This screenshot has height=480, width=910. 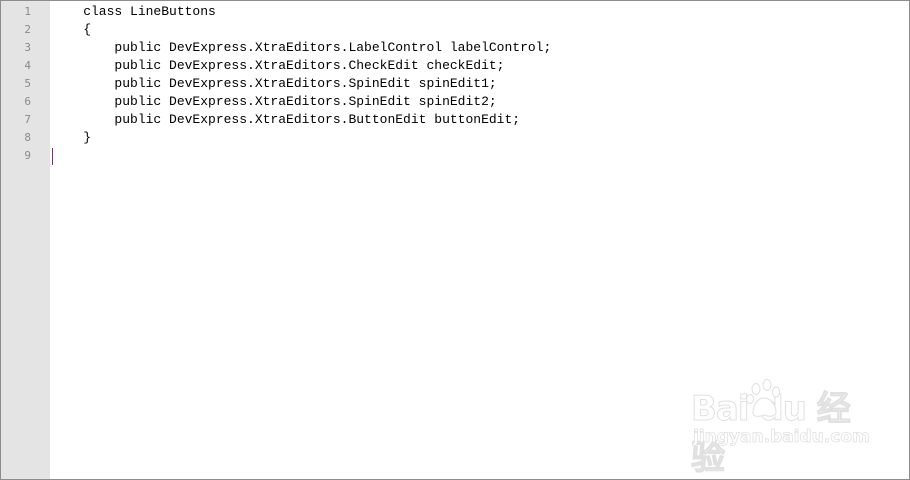 I want to click on line-number: 5, so click(x=27, y=83).